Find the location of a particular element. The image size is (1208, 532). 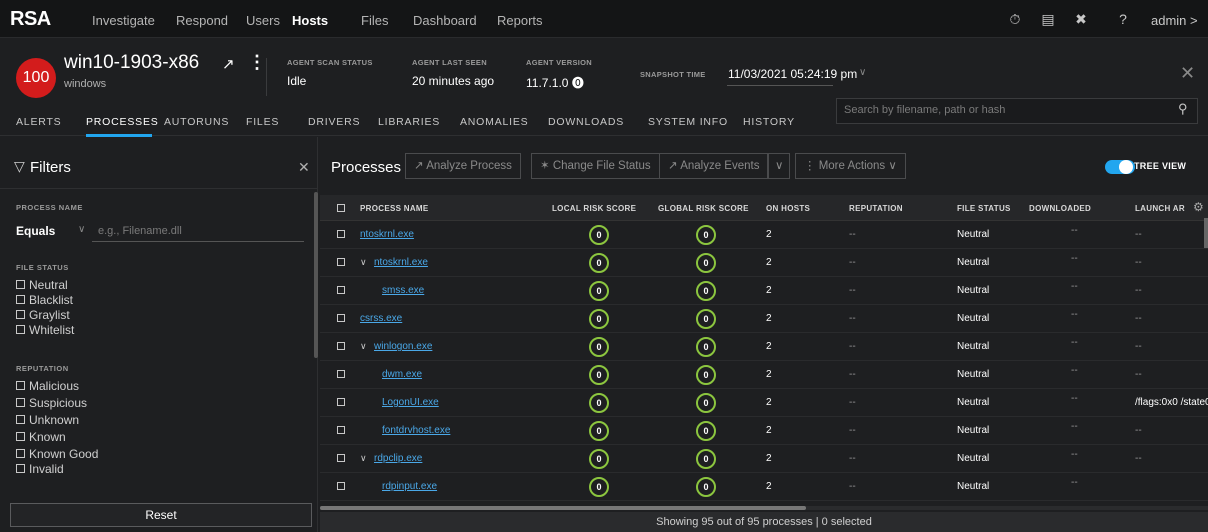

search-icon: ⚲ is located at coordinates (1183, 109).